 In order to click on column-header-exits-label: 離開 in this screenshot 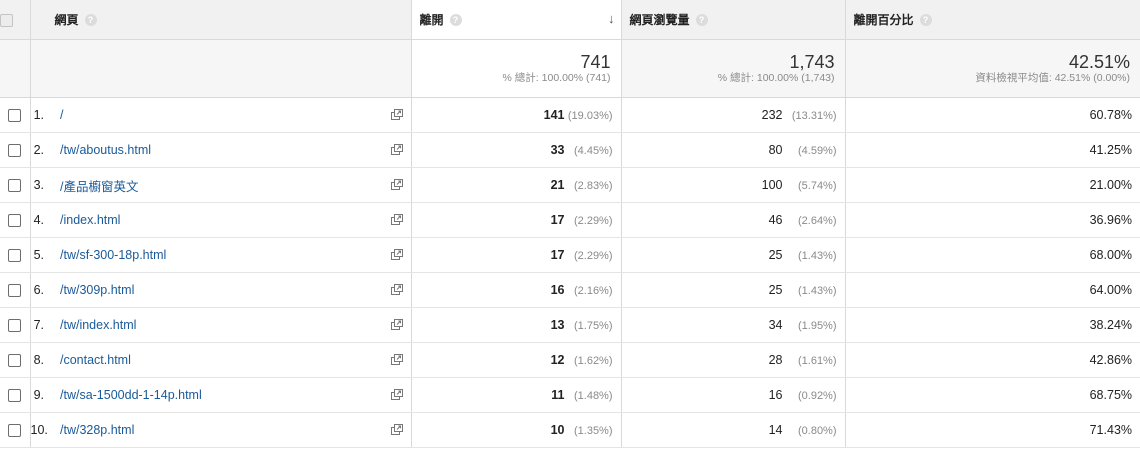, I will do `click(431, 20)`.